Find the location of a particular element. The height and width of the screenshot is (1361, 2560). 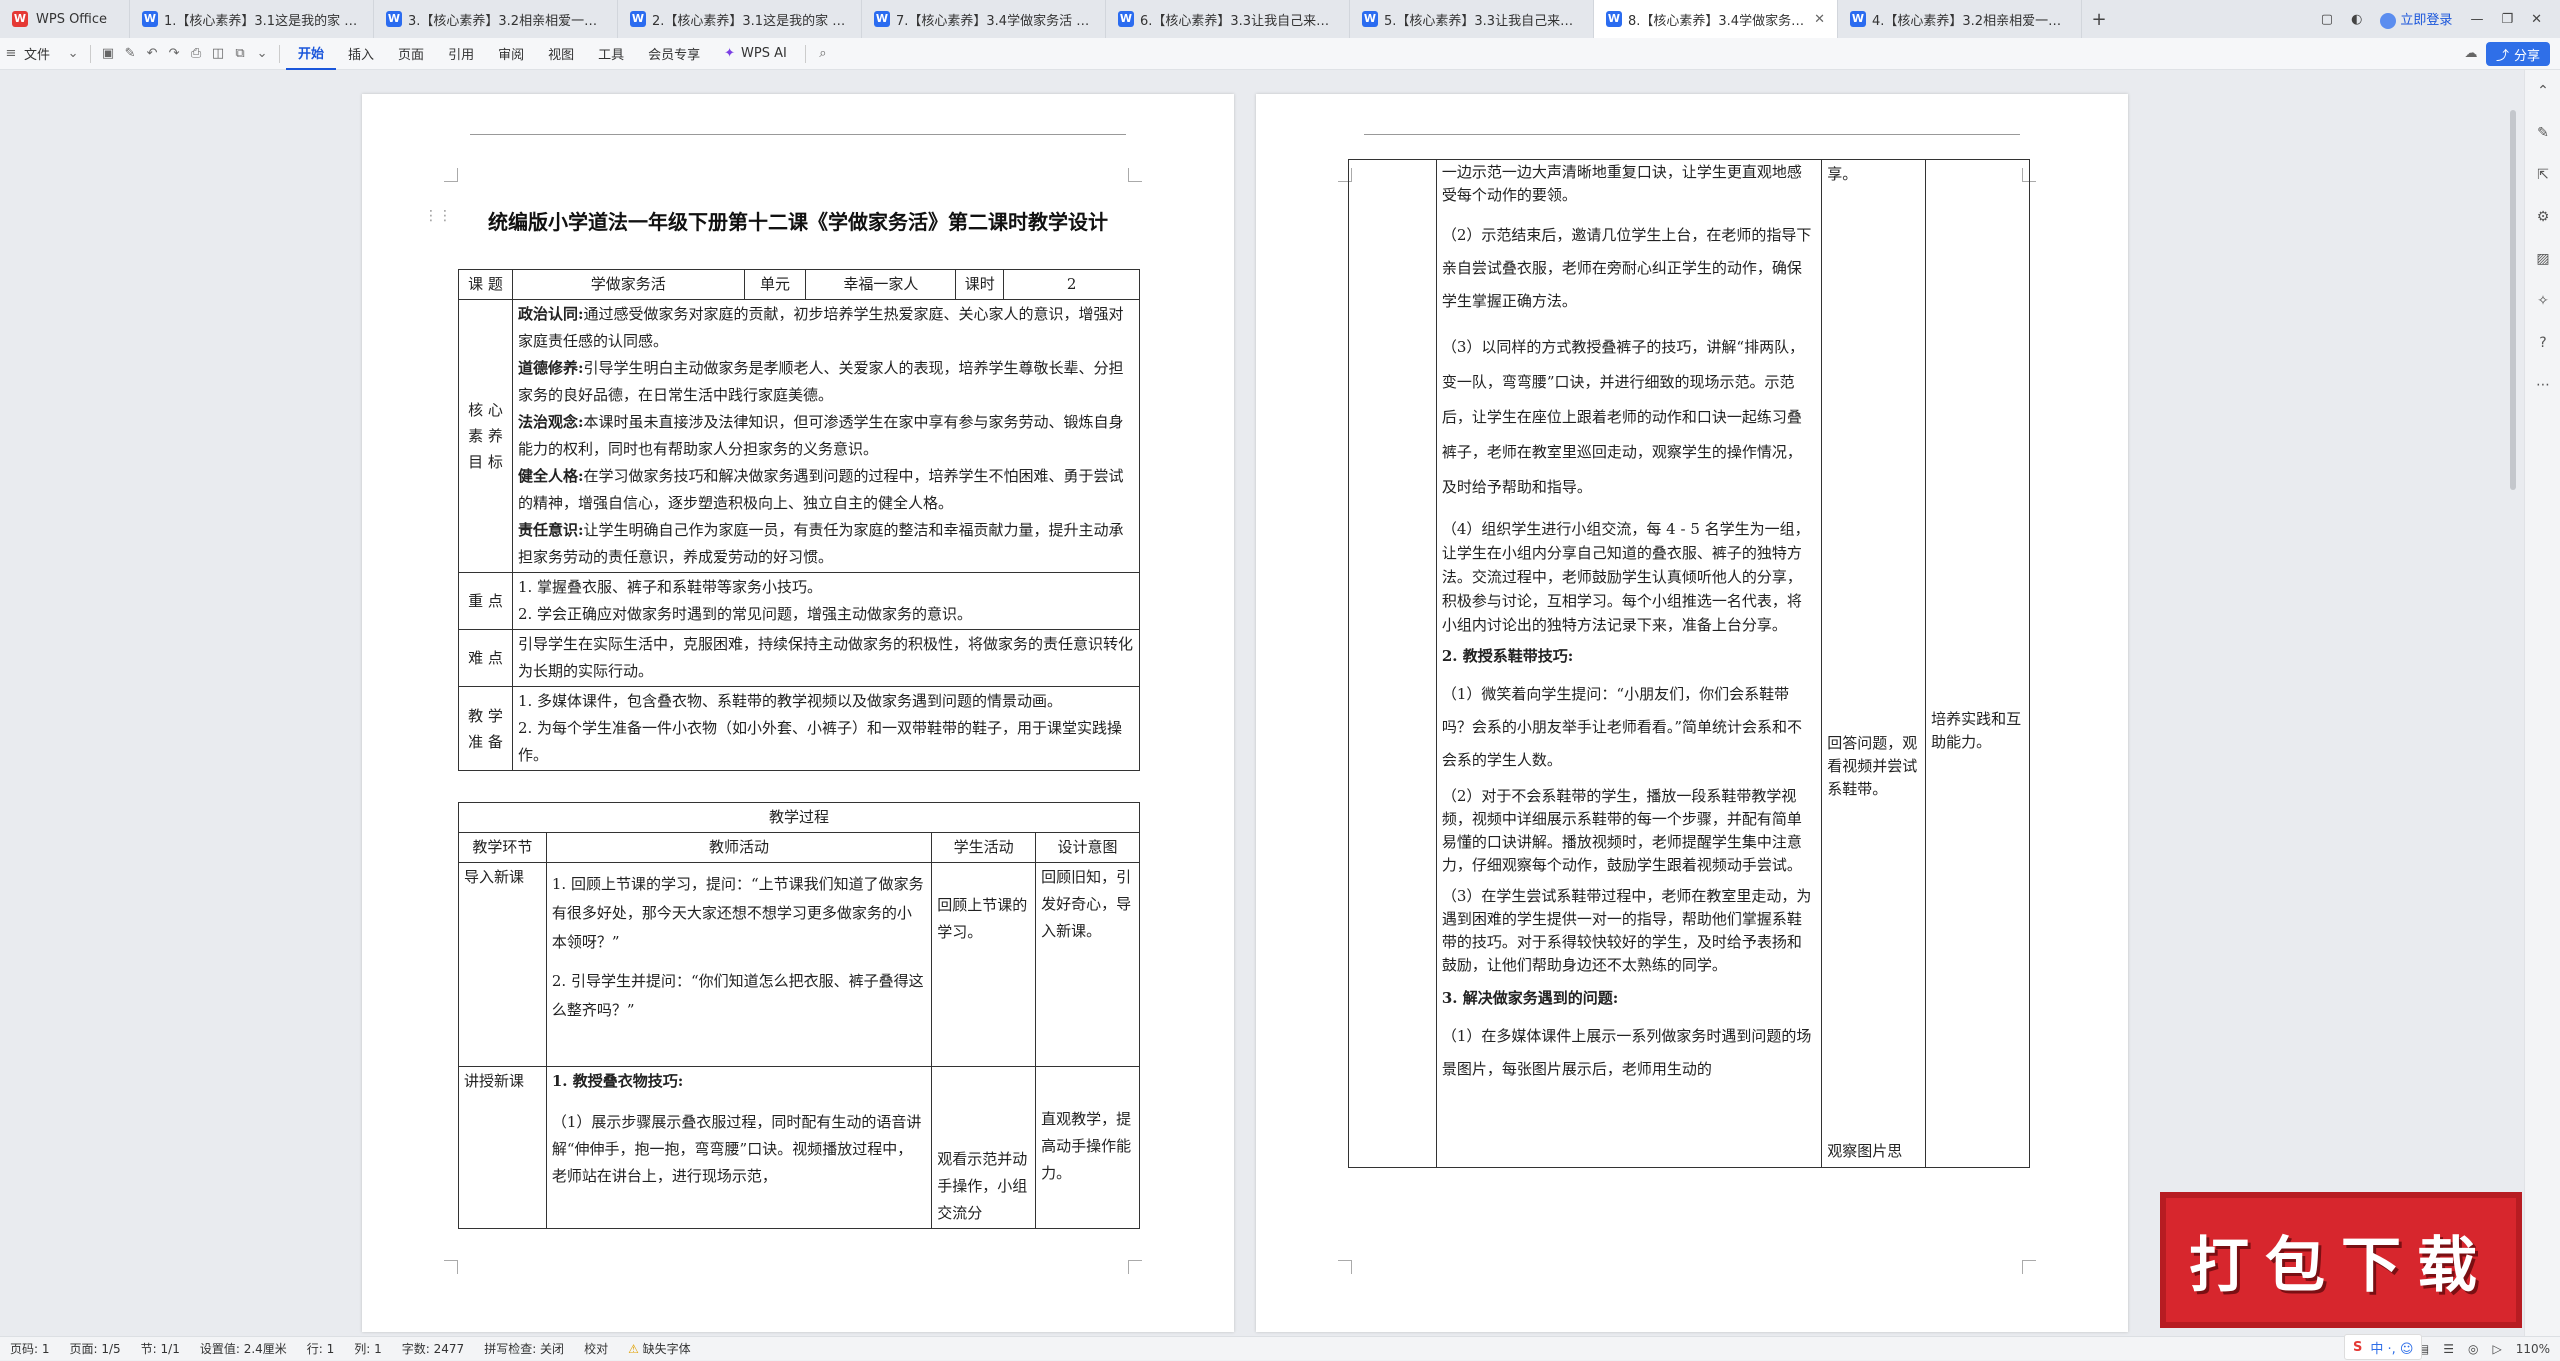

web-view-icon: ◎ is located at coordinates (2473, 1349).